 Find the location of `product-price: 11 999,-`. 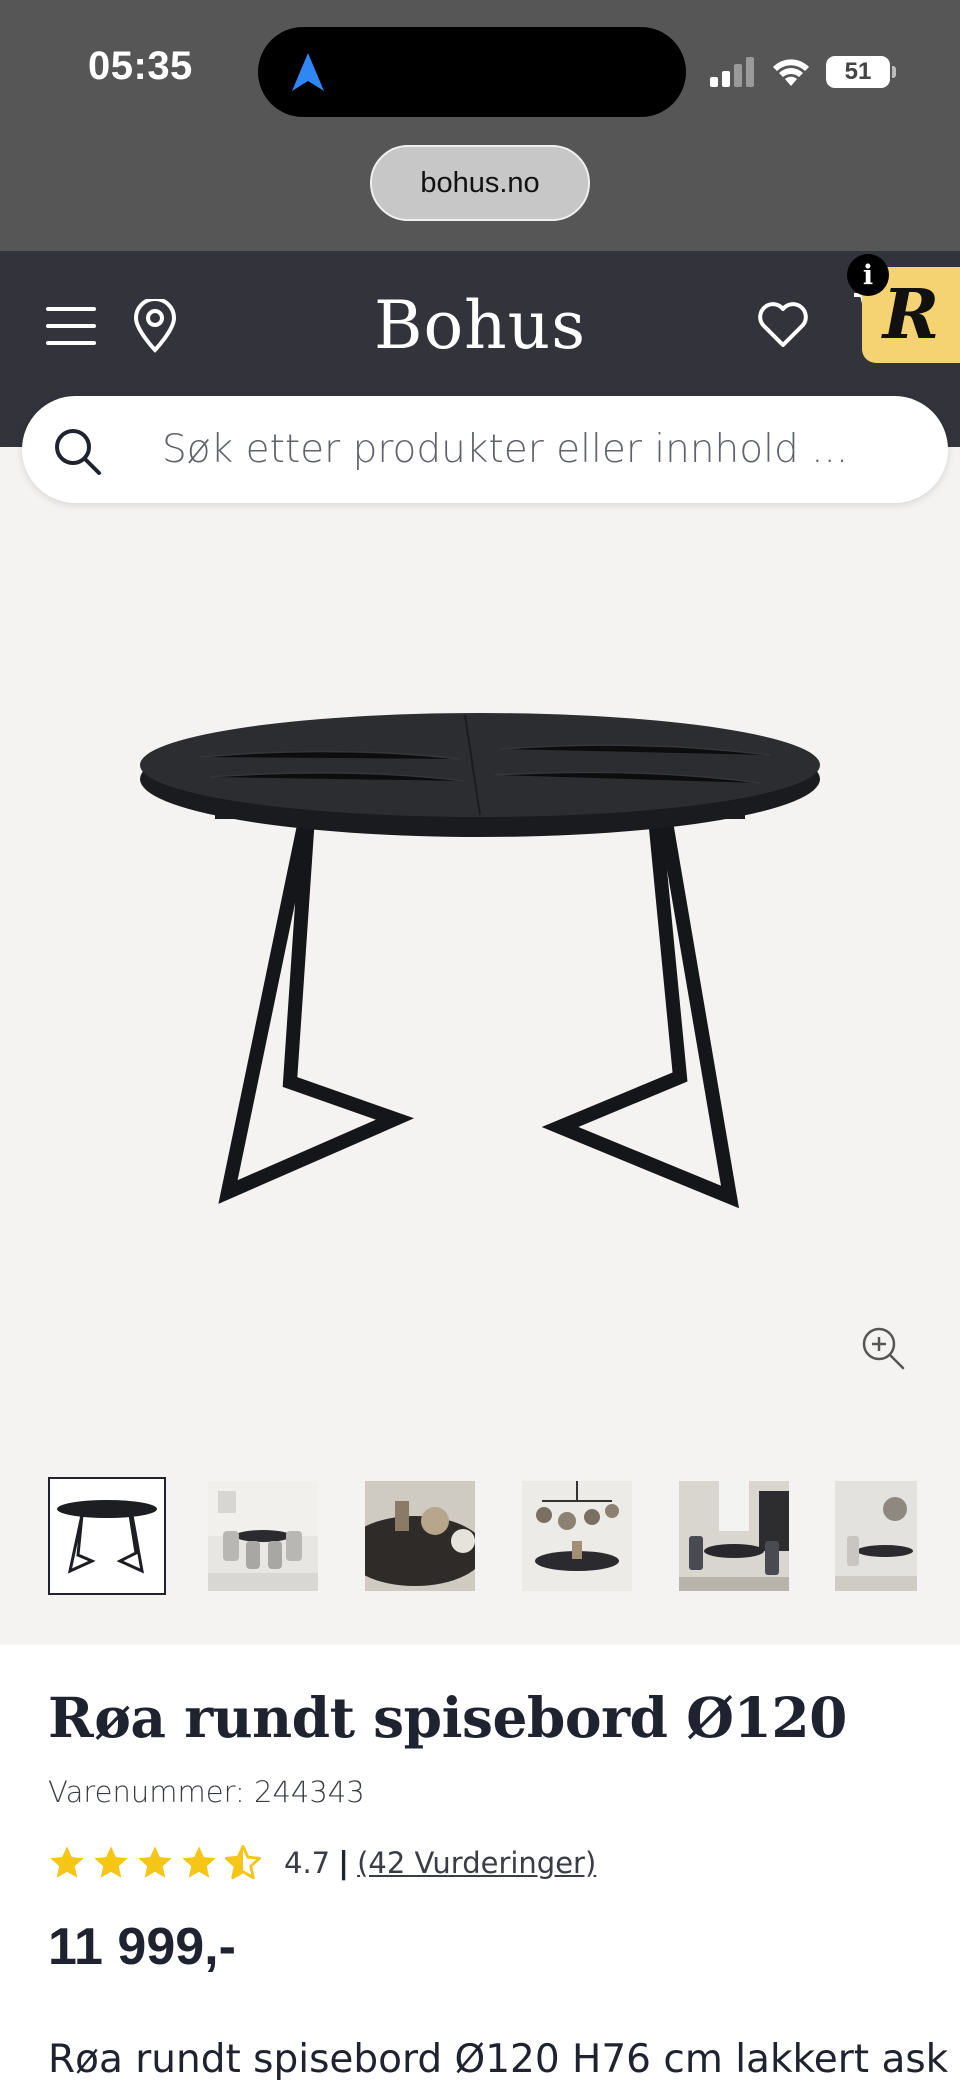

product-price: 11 999,- is located at coordinates (142, 1947).